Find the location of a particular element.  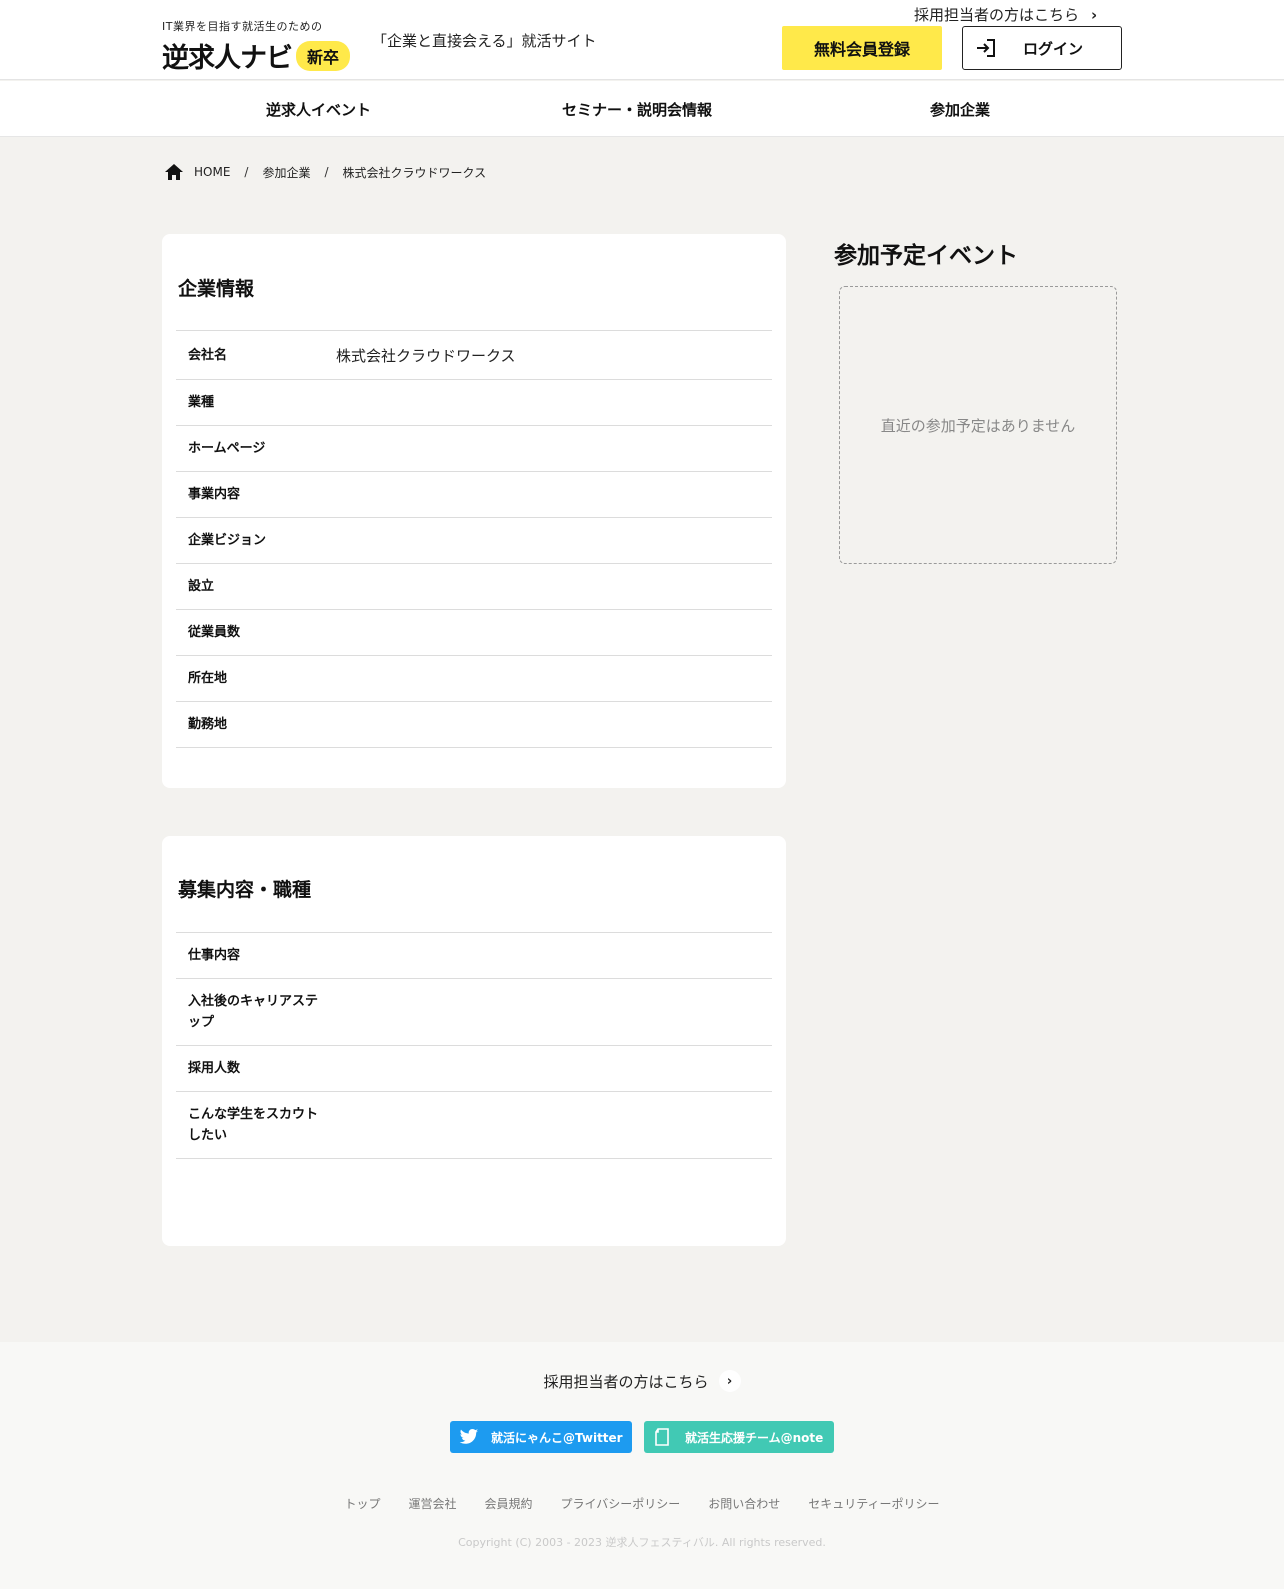

row-label: こんな学生をスカウトしたい is located at coordinates (253, 1125).